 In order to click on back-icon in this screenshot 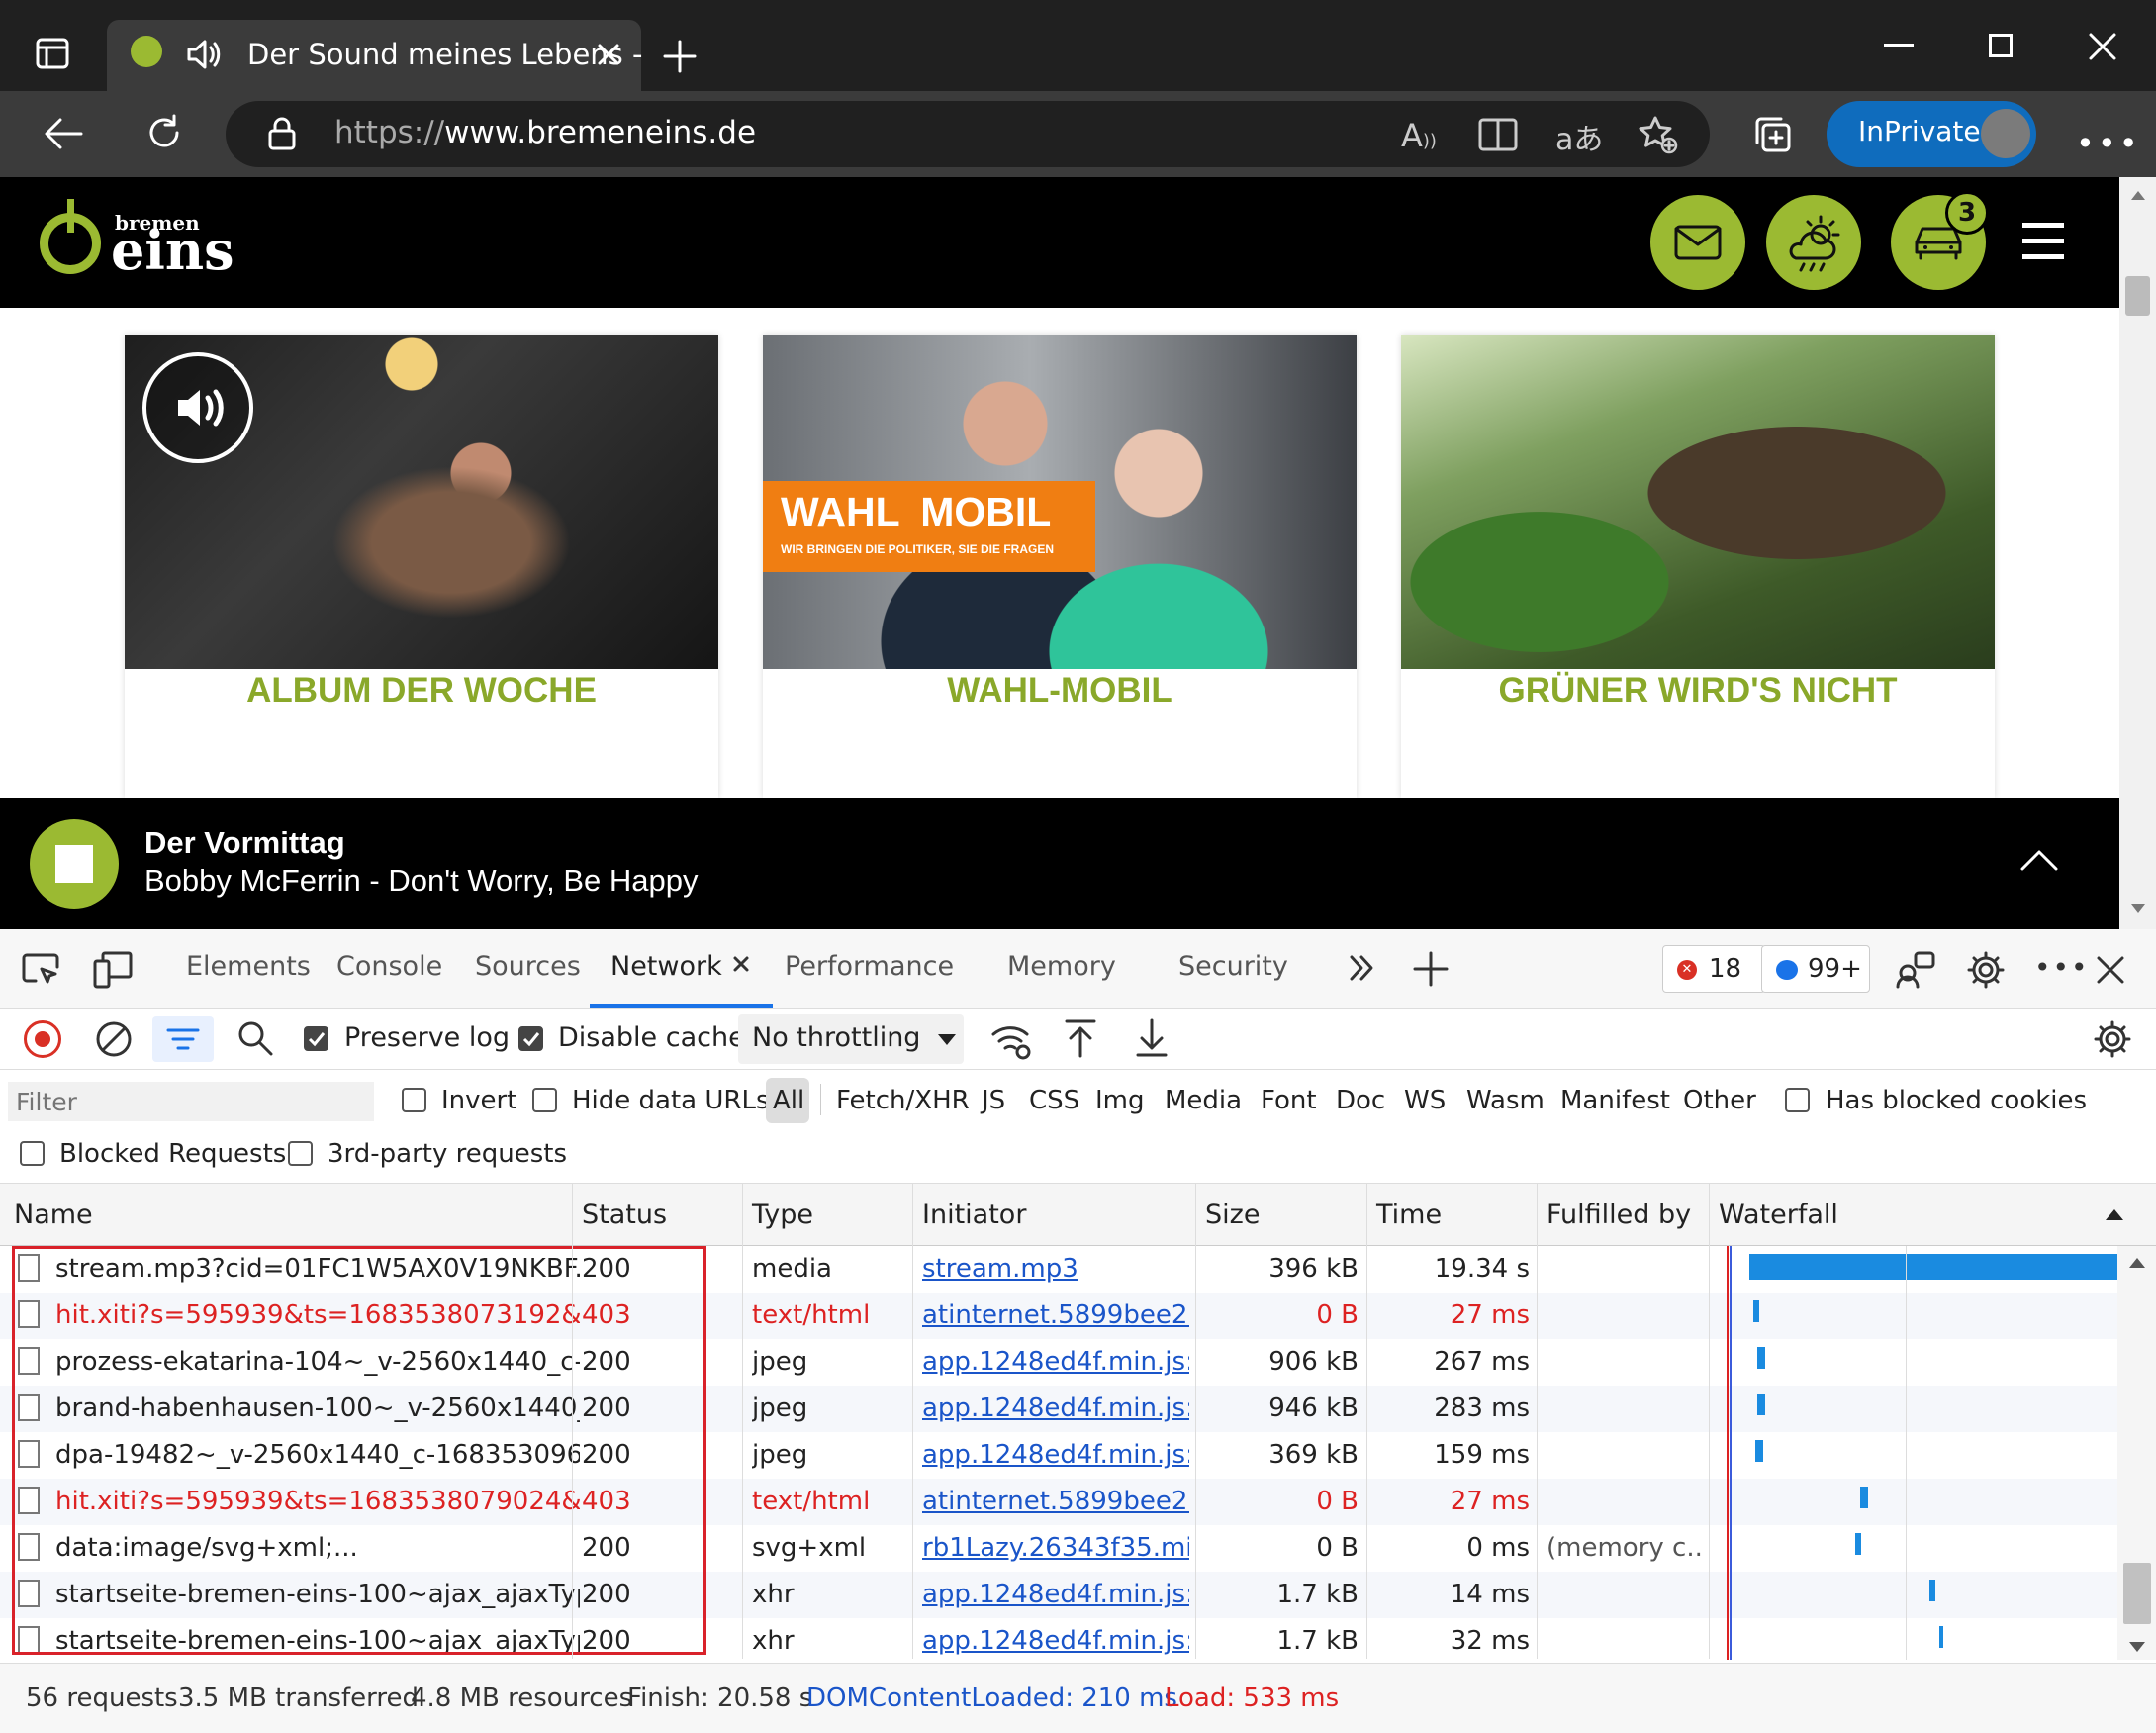, I will do `click(63, 133)`.